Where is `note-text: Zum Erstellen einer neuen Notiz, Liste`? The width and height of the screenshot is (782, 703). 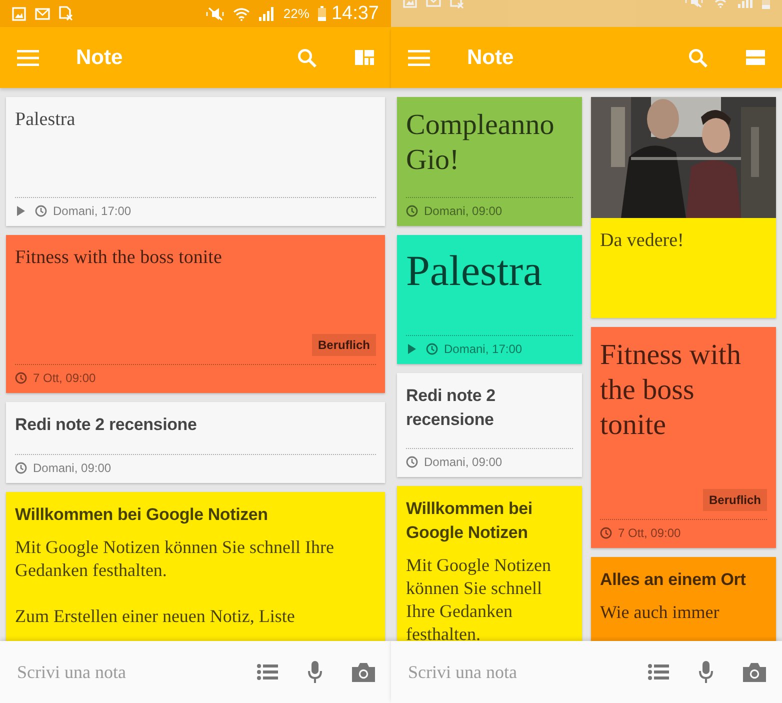 note-text: Zum Erstellen einer neuen Notiz, Liste is located at coordinates (155, 616).